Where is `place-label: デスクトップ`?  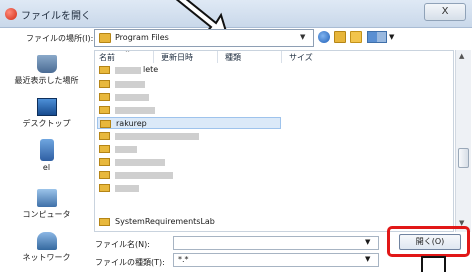 place-label: デスクトップ is located at coordinates (46, 123).